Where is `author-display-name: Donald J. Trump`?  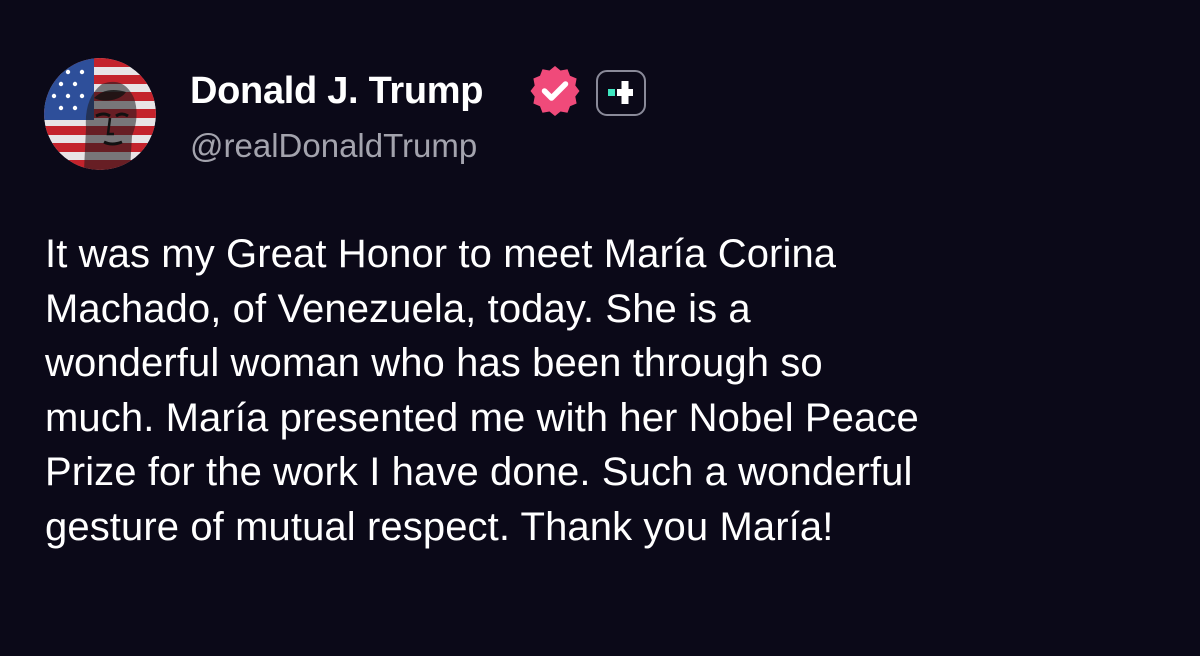 author-display-name: Donald J. Trump is located at coordinates (337, 91).